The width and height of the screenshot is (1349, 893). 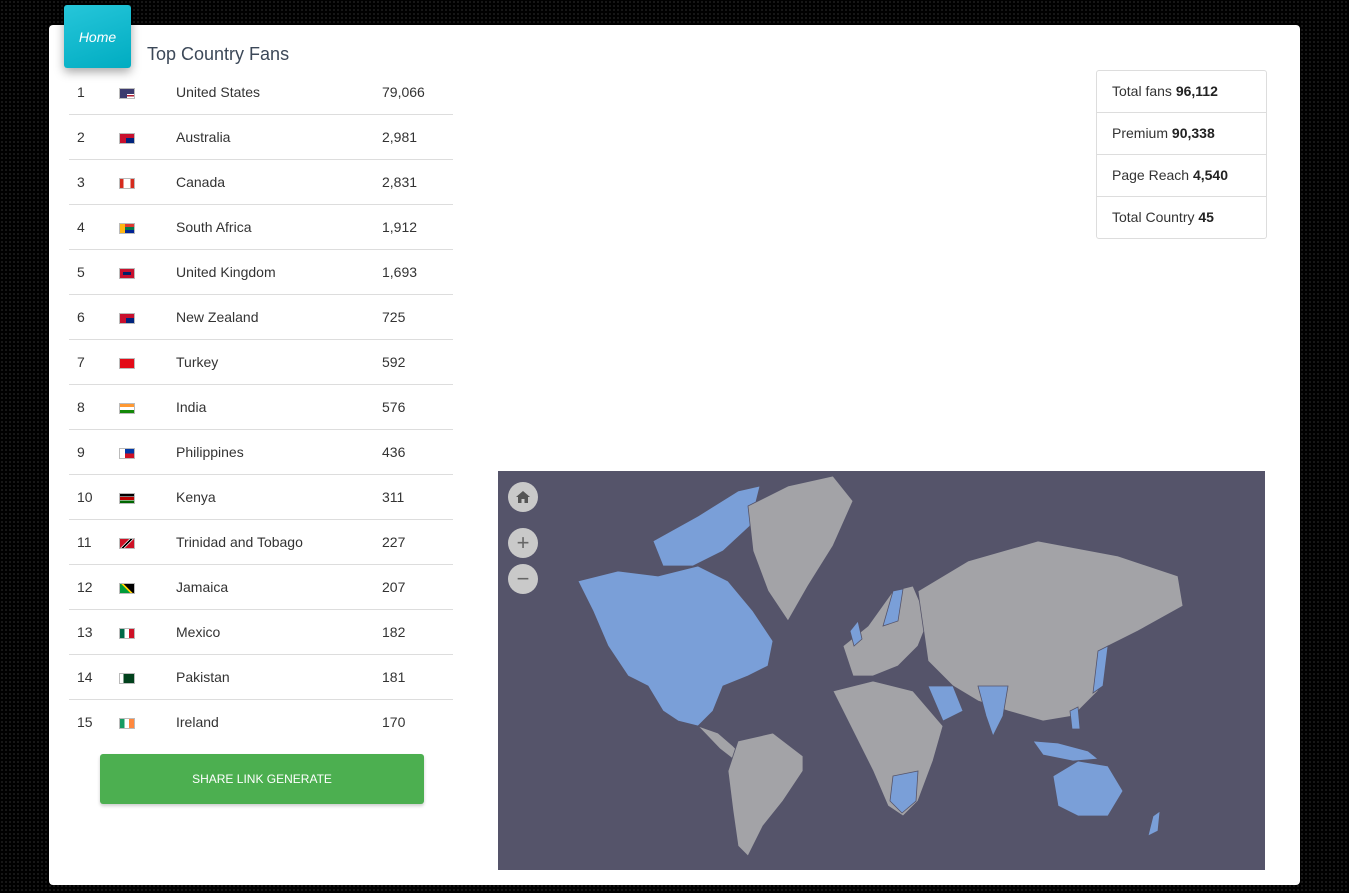 What do you see at coordinates (261, 497) in the screenshot?
I see `table-row: 10 Kenya 311` at bounding box center [261, 497].